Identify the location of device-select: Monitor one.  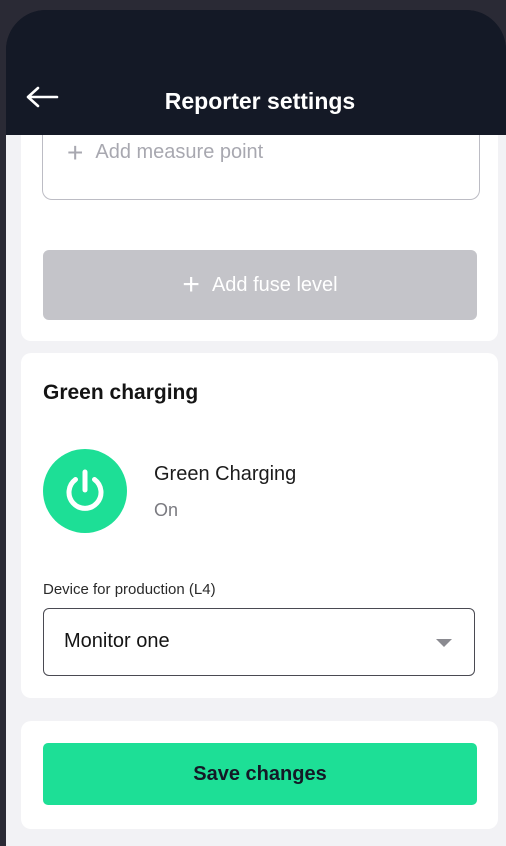
(259, 642).